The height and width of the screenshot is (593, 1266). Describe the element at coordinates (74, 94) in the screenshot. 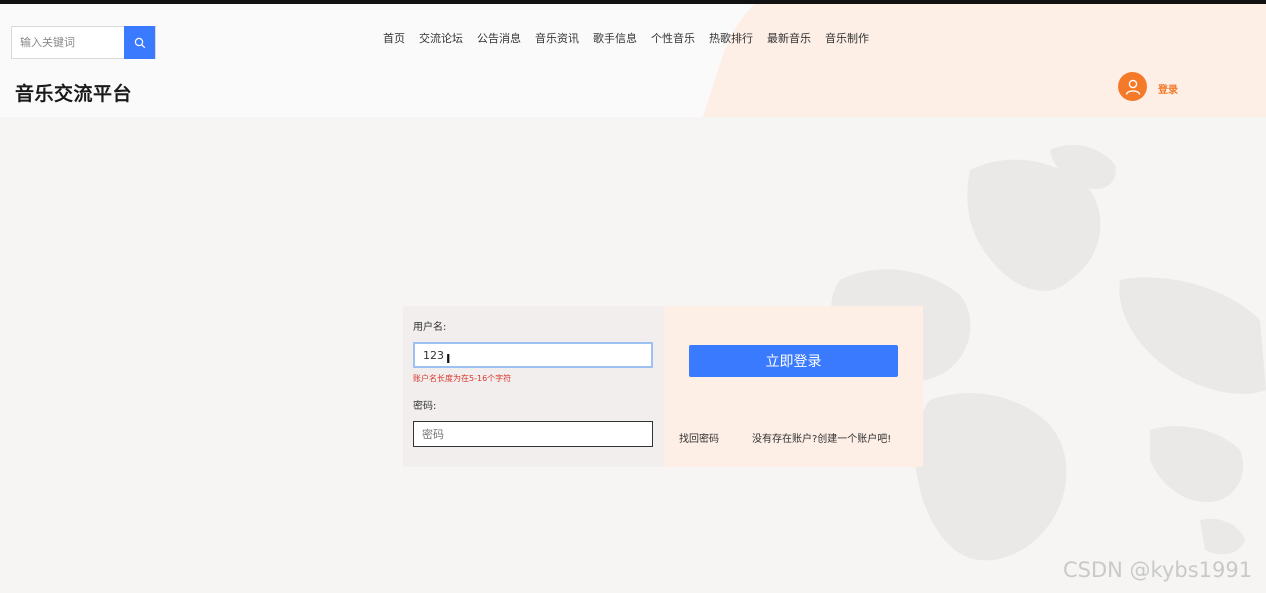

I see `site-title: 音乐交流平台` at that location.